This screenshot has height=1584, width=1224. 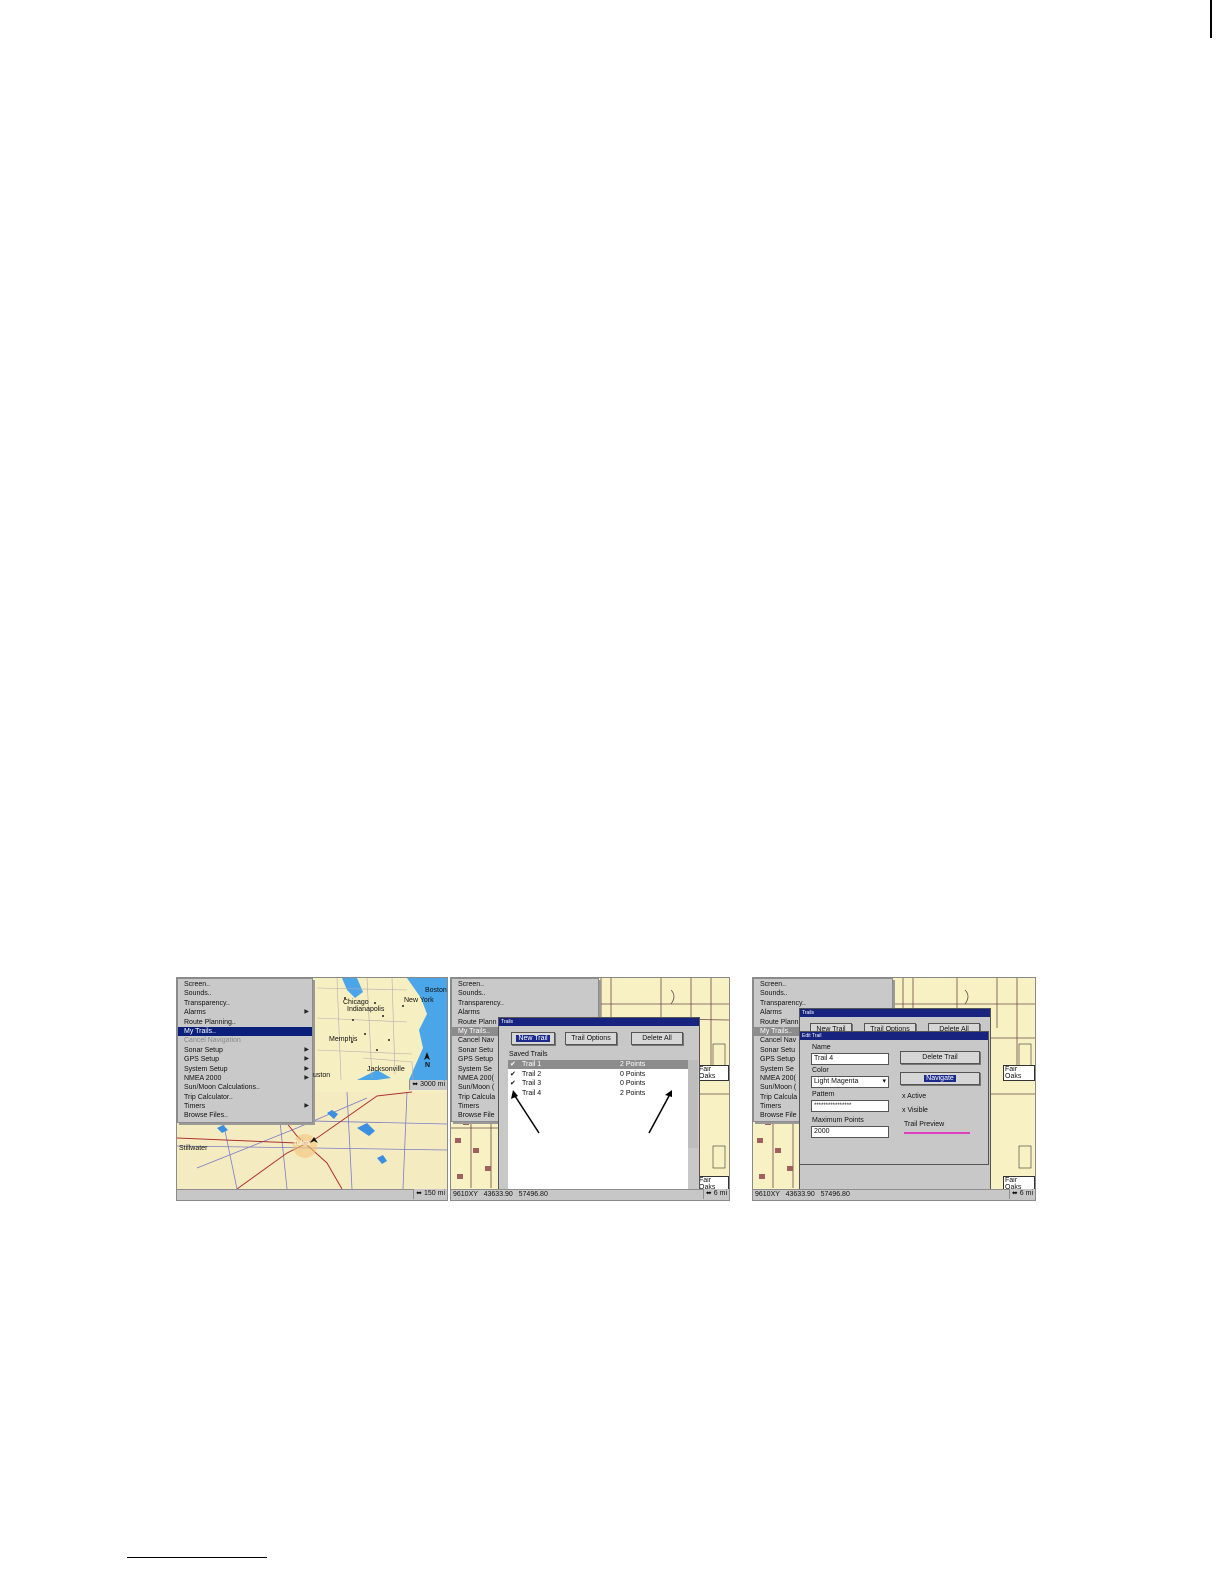 I want to click on menu-item-label: System Se, so click(x=777, y=1069).